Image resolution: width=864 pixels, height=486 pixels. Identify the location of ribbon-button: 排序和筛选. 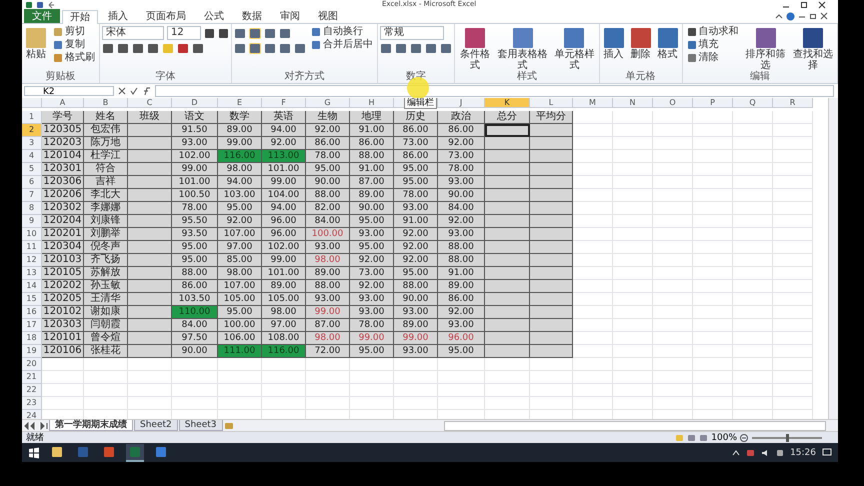
(766, 49).